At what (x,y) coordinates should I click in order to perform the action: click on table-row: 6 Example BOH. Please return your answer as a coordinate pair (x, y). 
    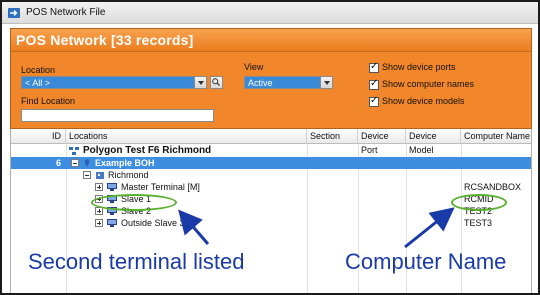
    Looking at the image, I should click on (271, 163).